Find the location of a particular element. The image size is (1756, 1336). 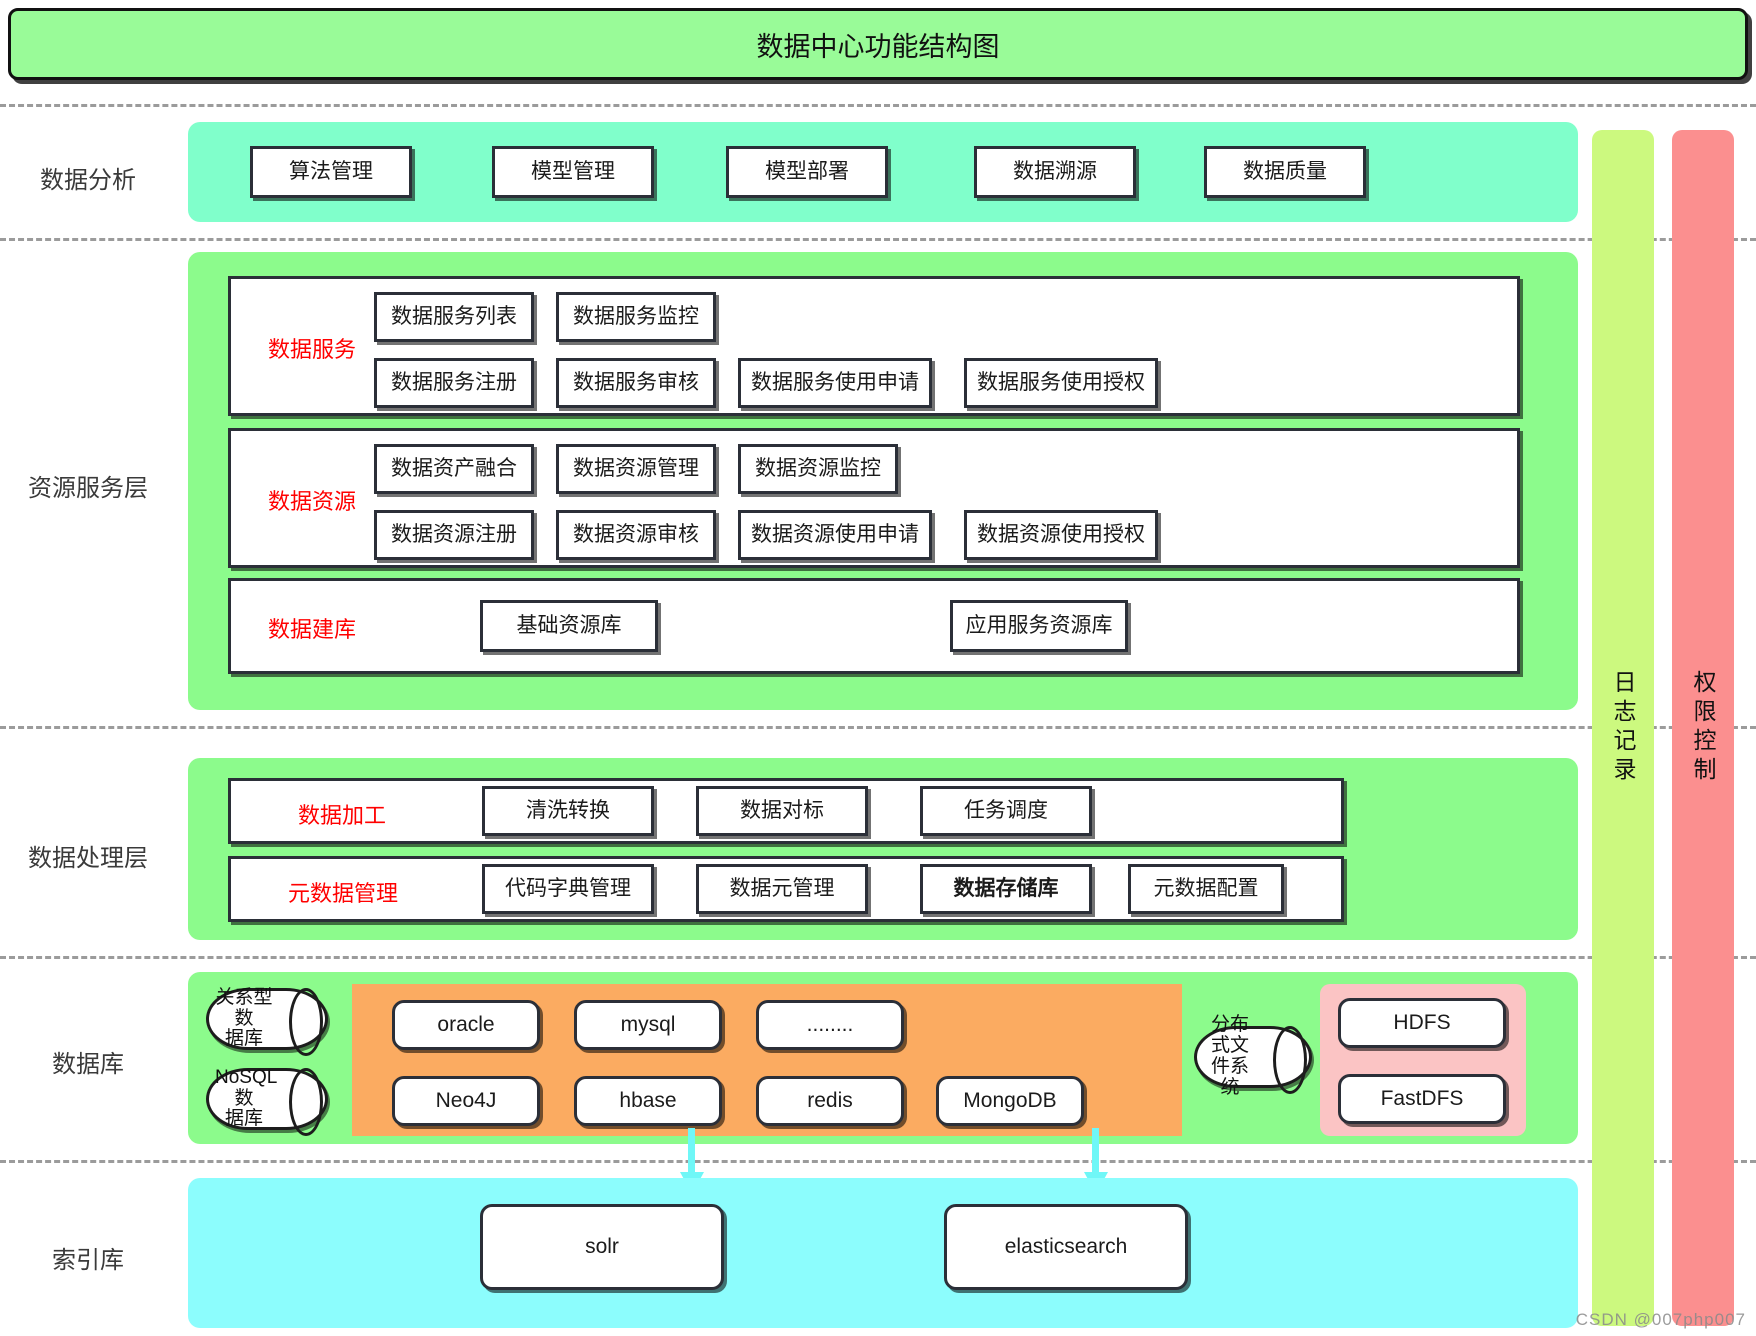

node-data-service-review: 数据服务审核 is located at coordinates (636, 383).